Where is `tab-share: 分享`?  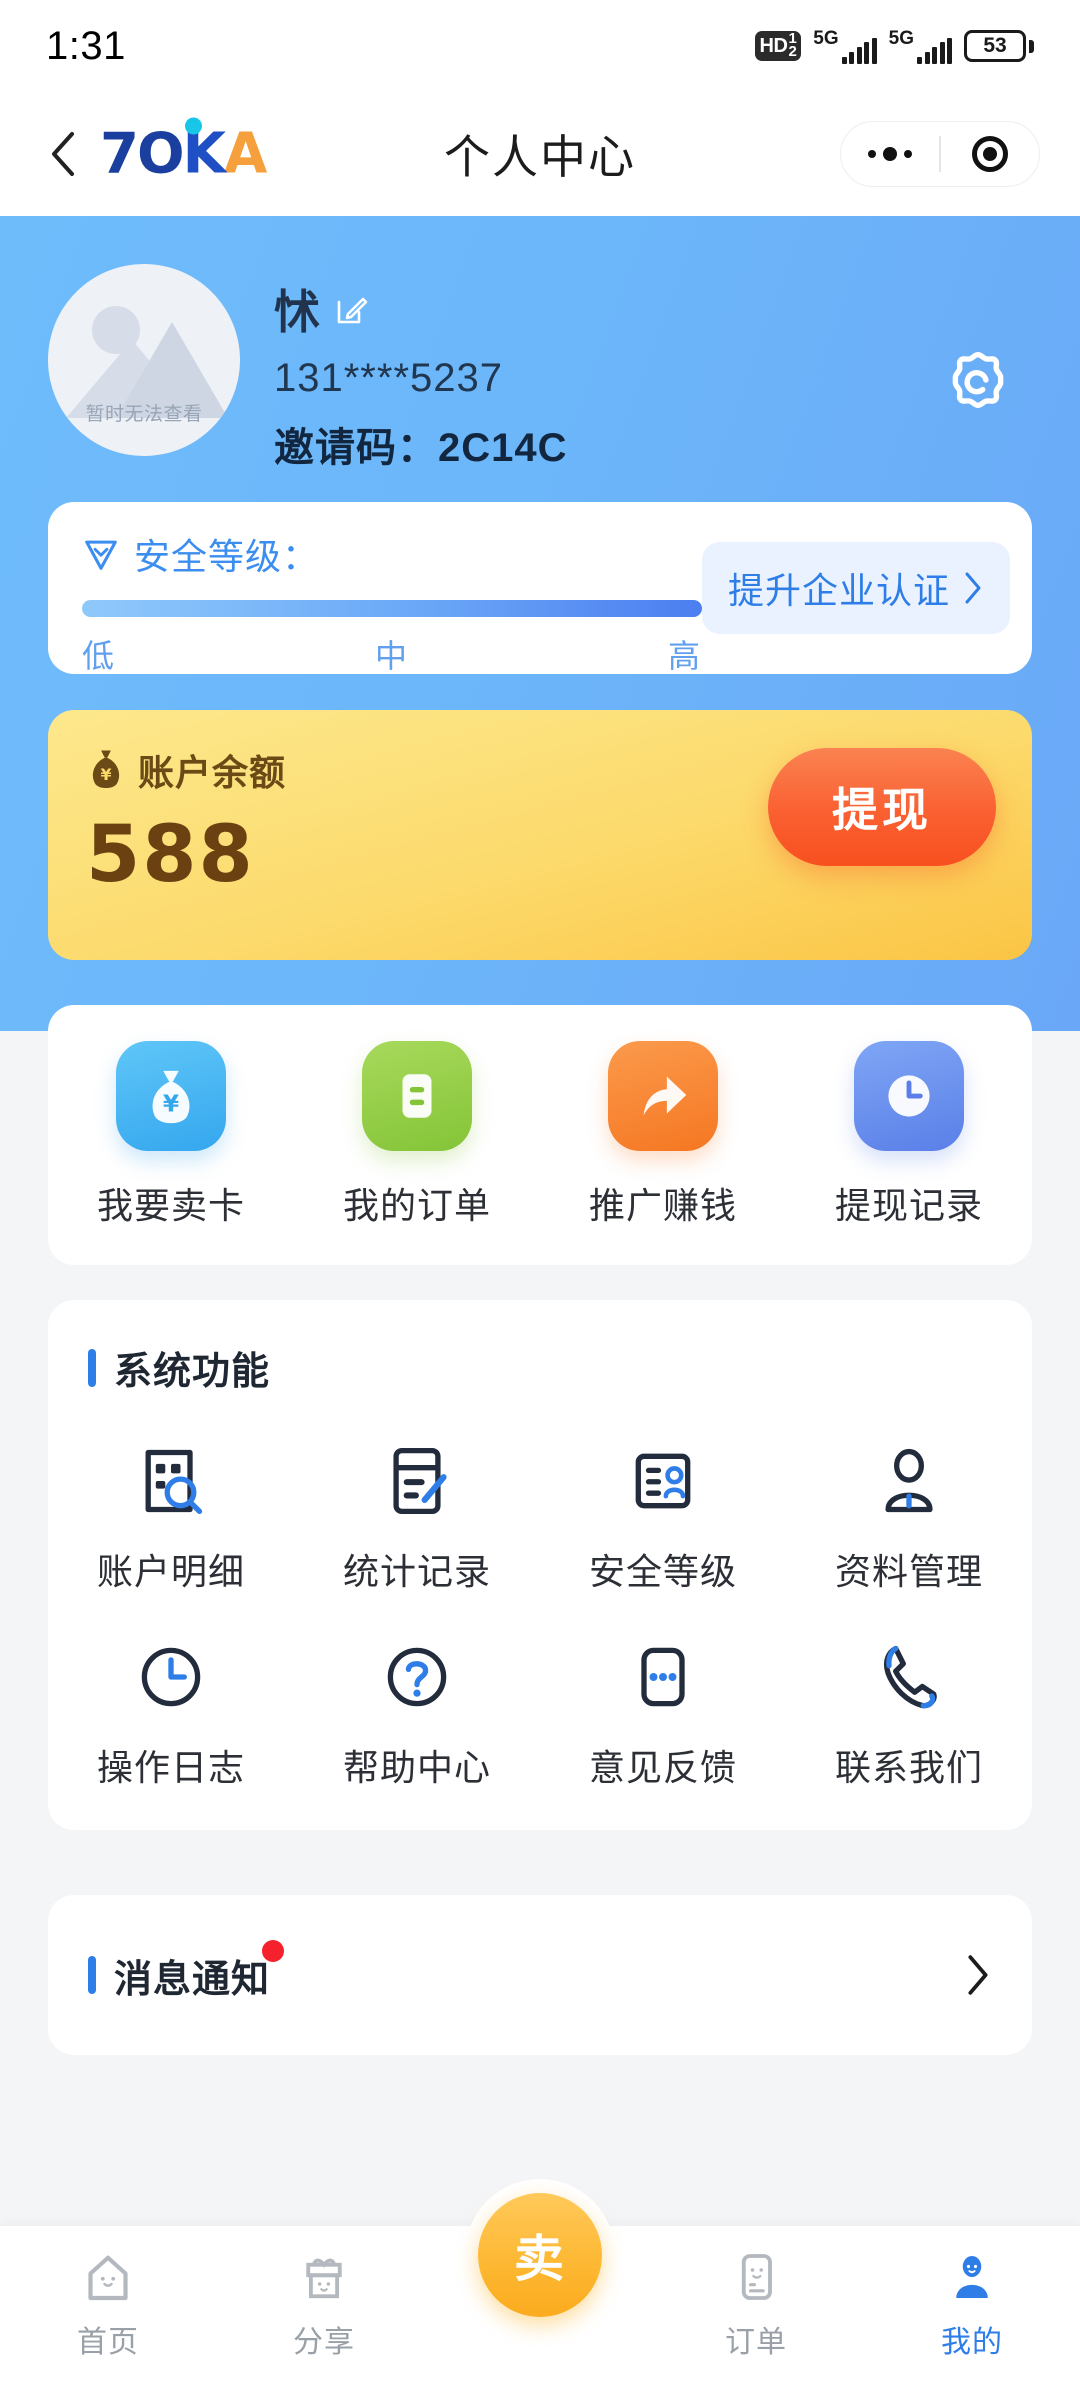 tab-share: 分享 is located at coordinates (324, 2293).